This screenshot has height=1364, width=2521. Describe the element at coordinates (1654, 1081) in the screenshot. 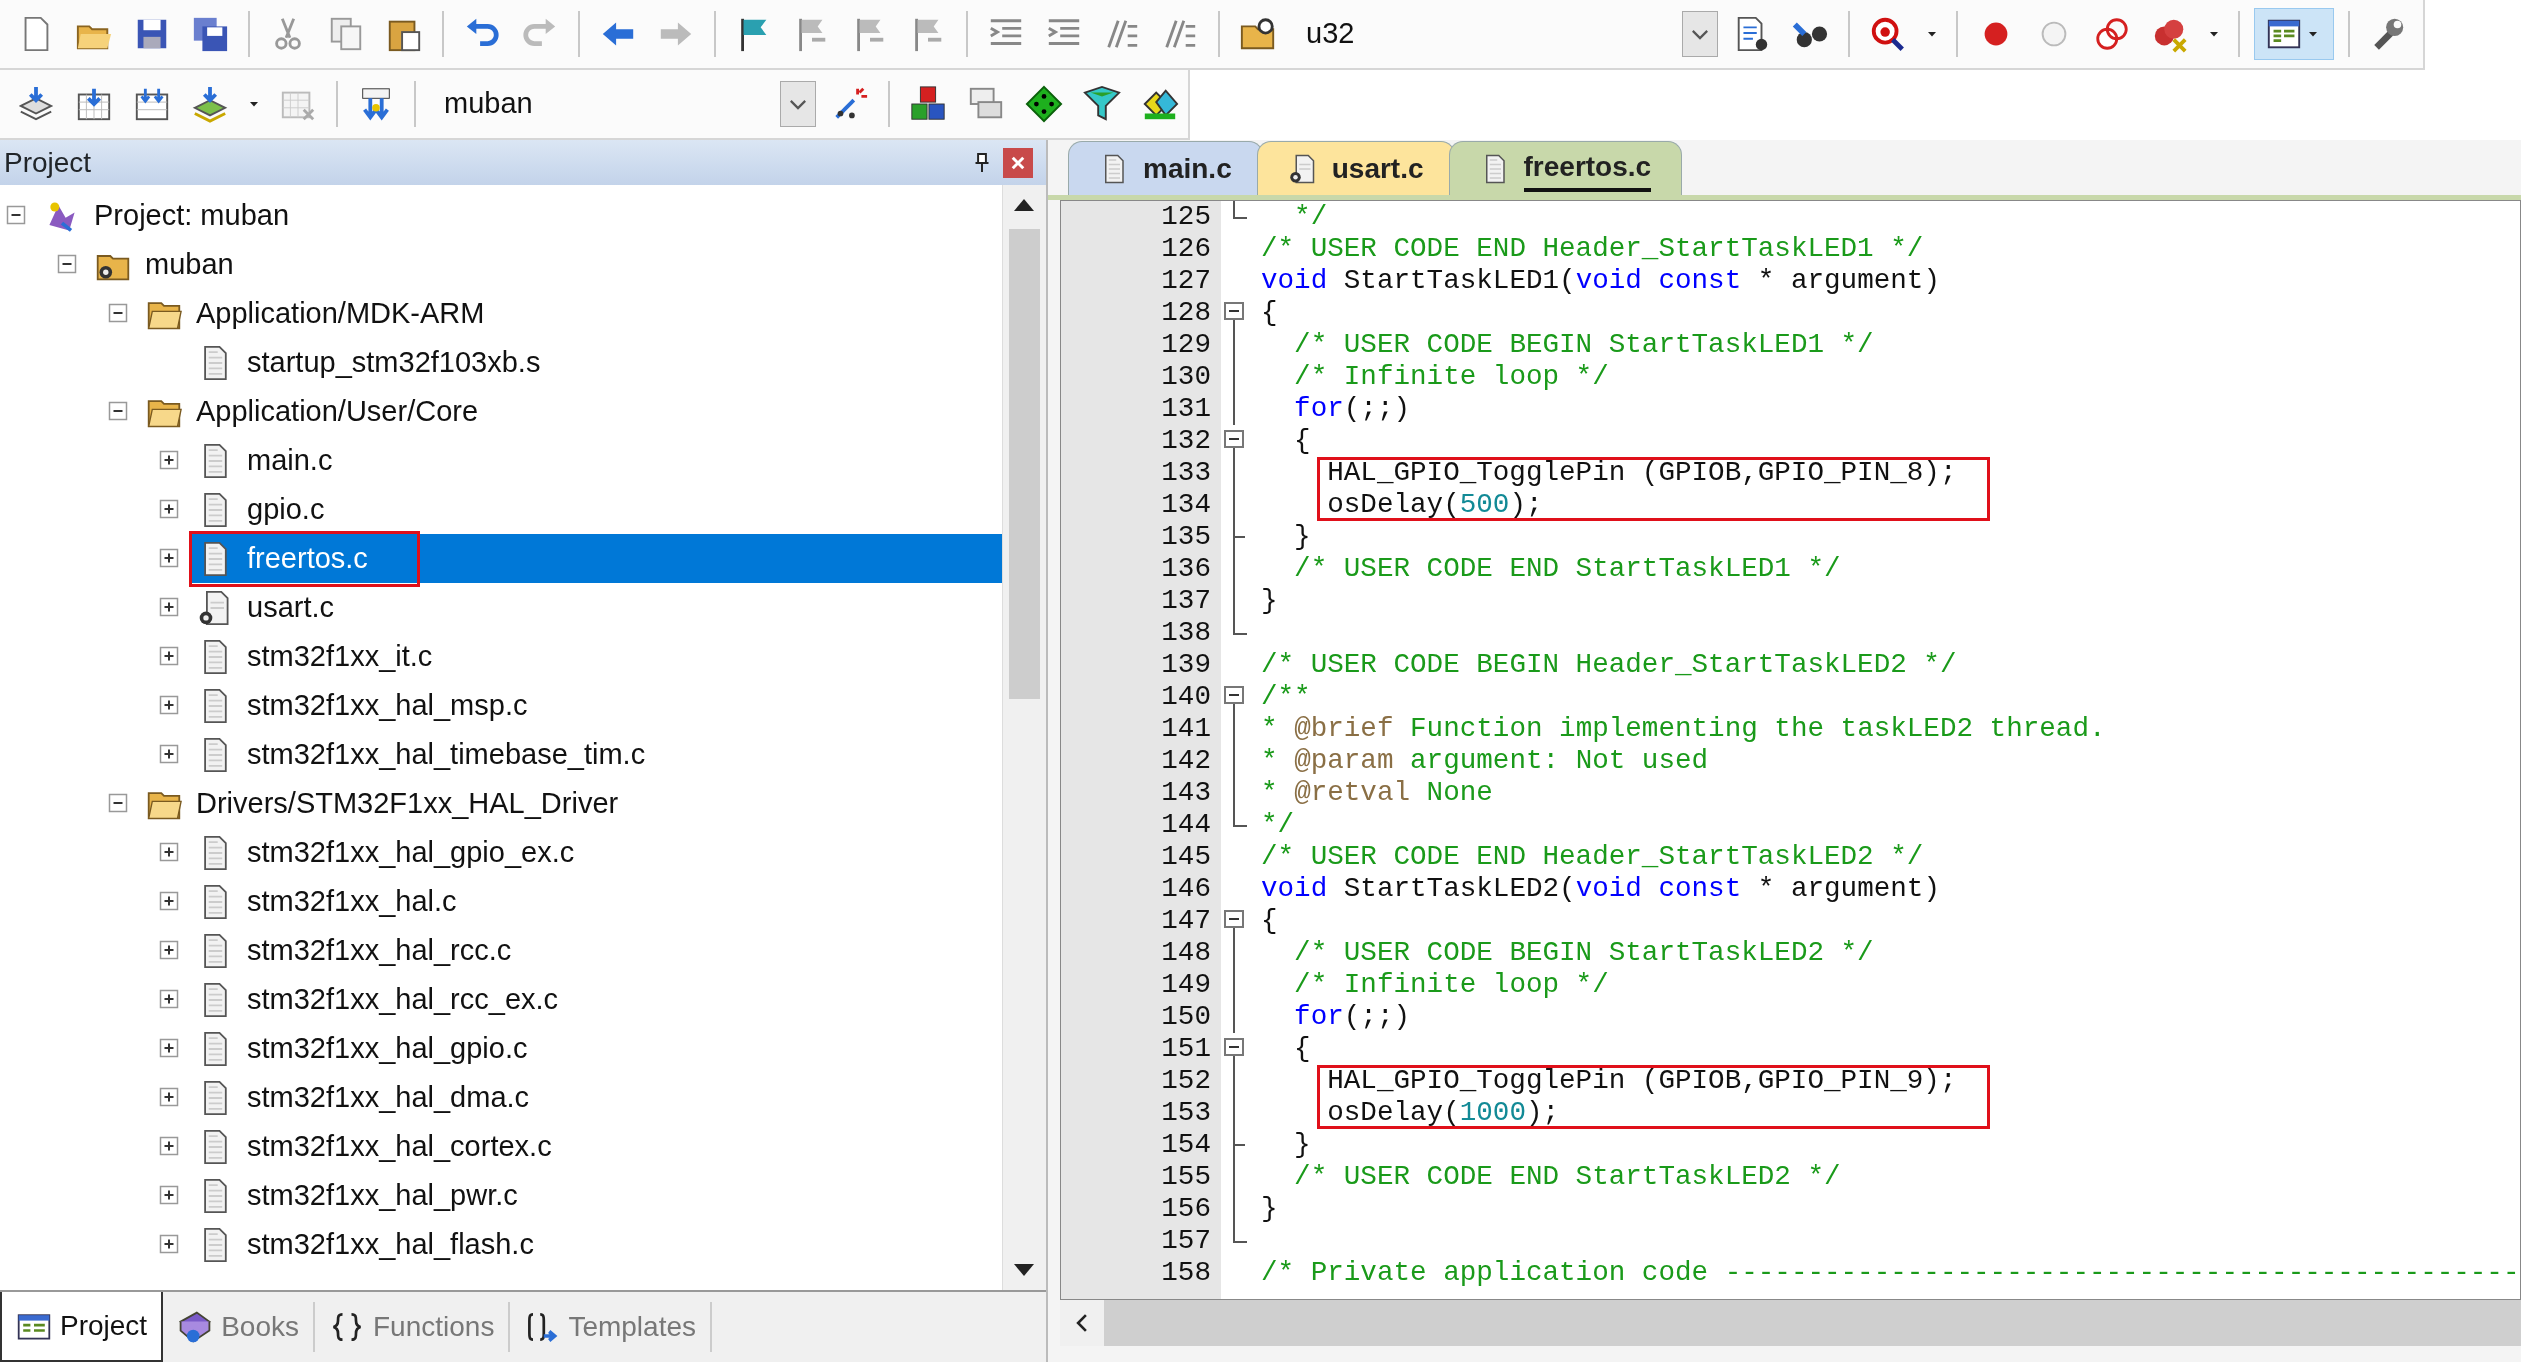

I see `code-line: HAL_GPIO_TogglePin (GPIOB,GPIO_PIN_9);` at that location.